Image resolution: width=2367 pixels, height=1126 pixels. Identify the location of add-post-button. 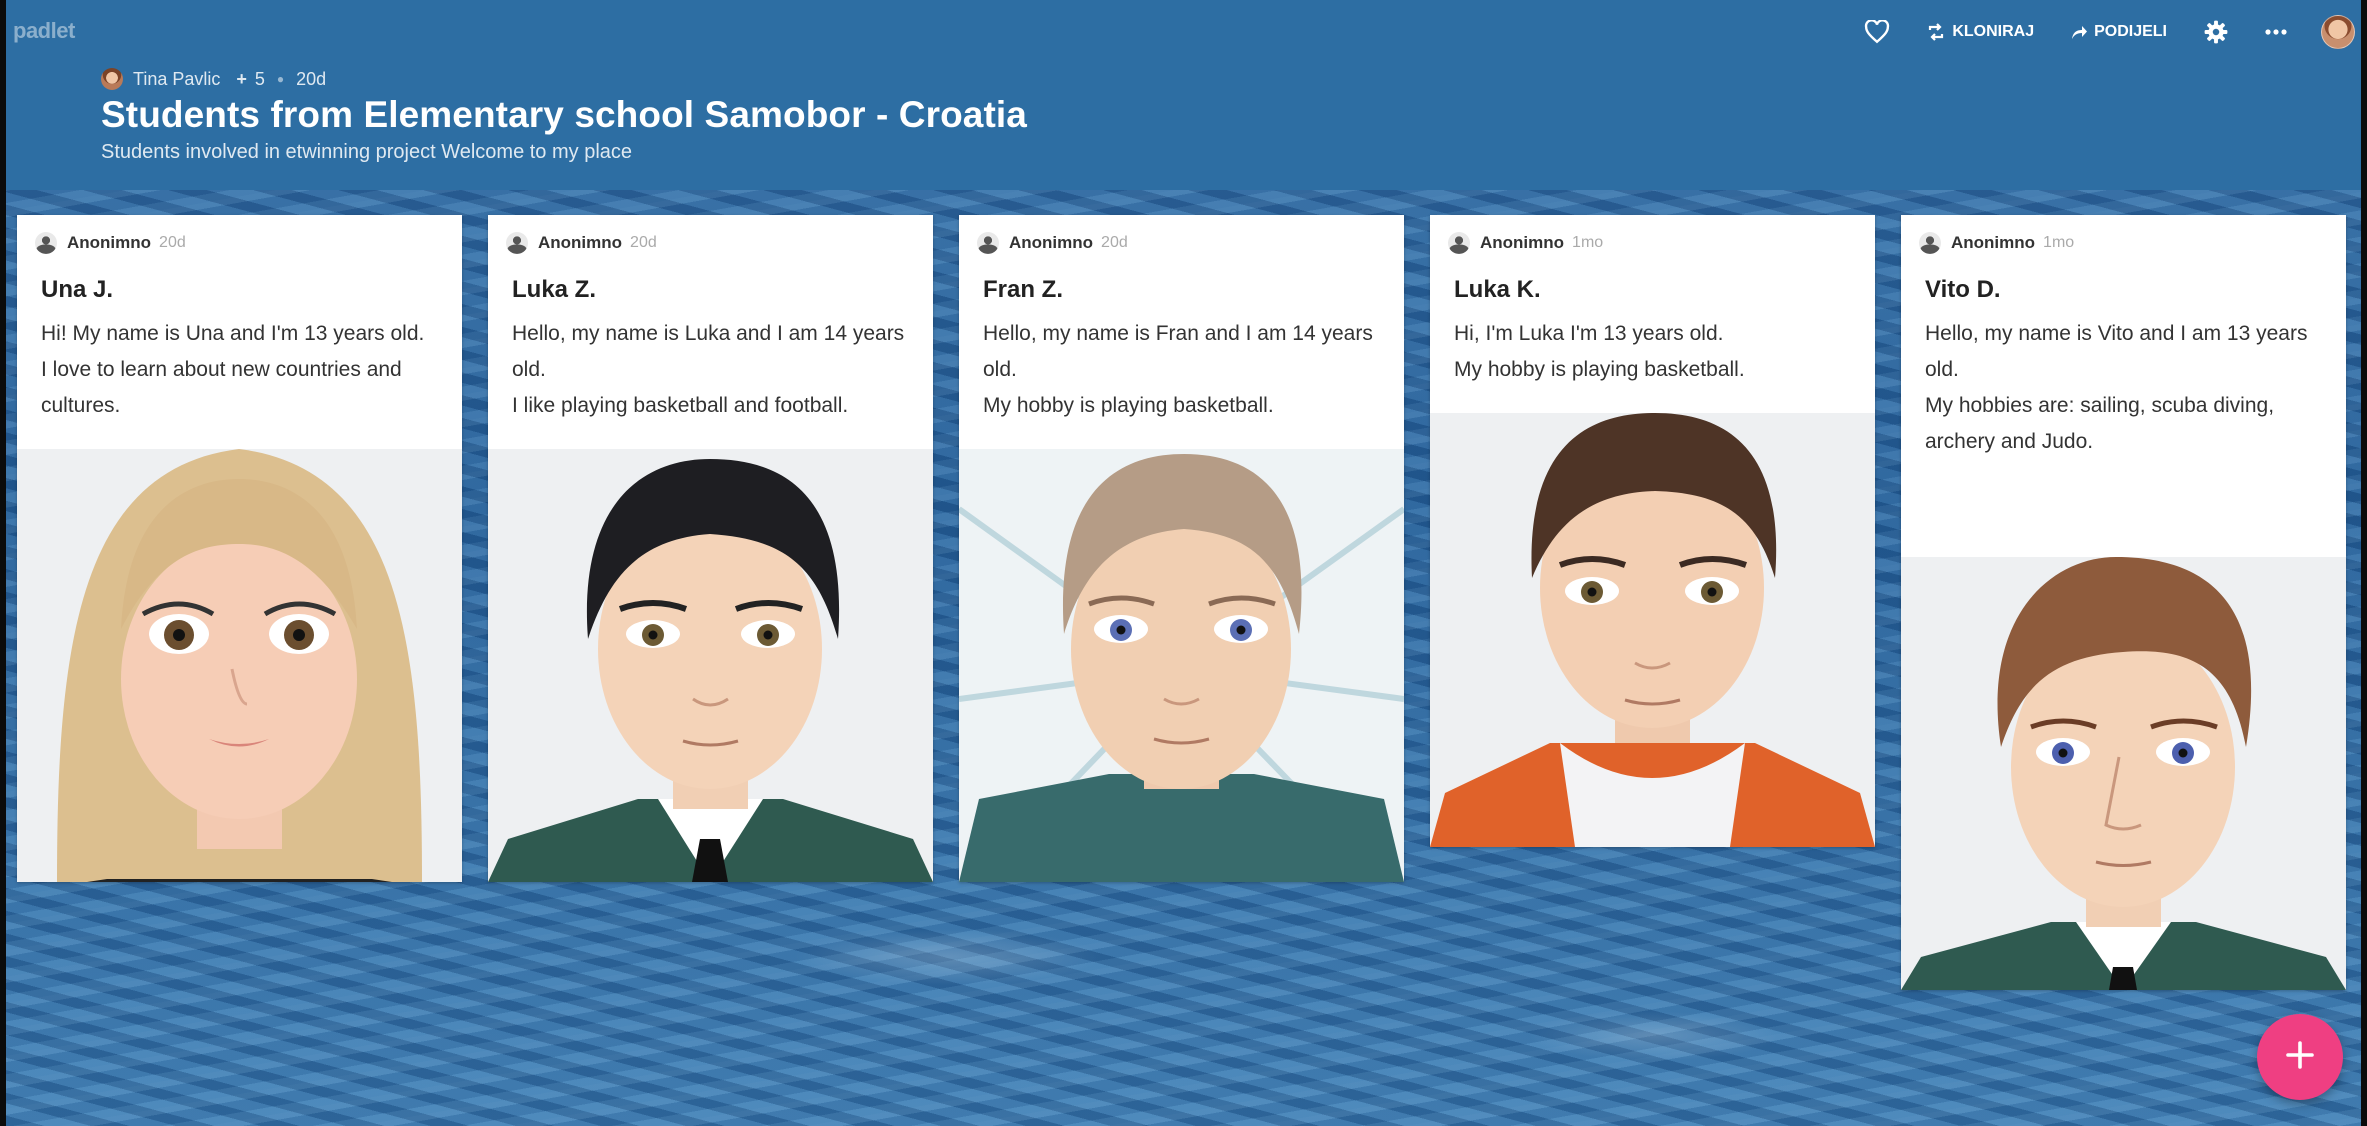
(2300, 1057).